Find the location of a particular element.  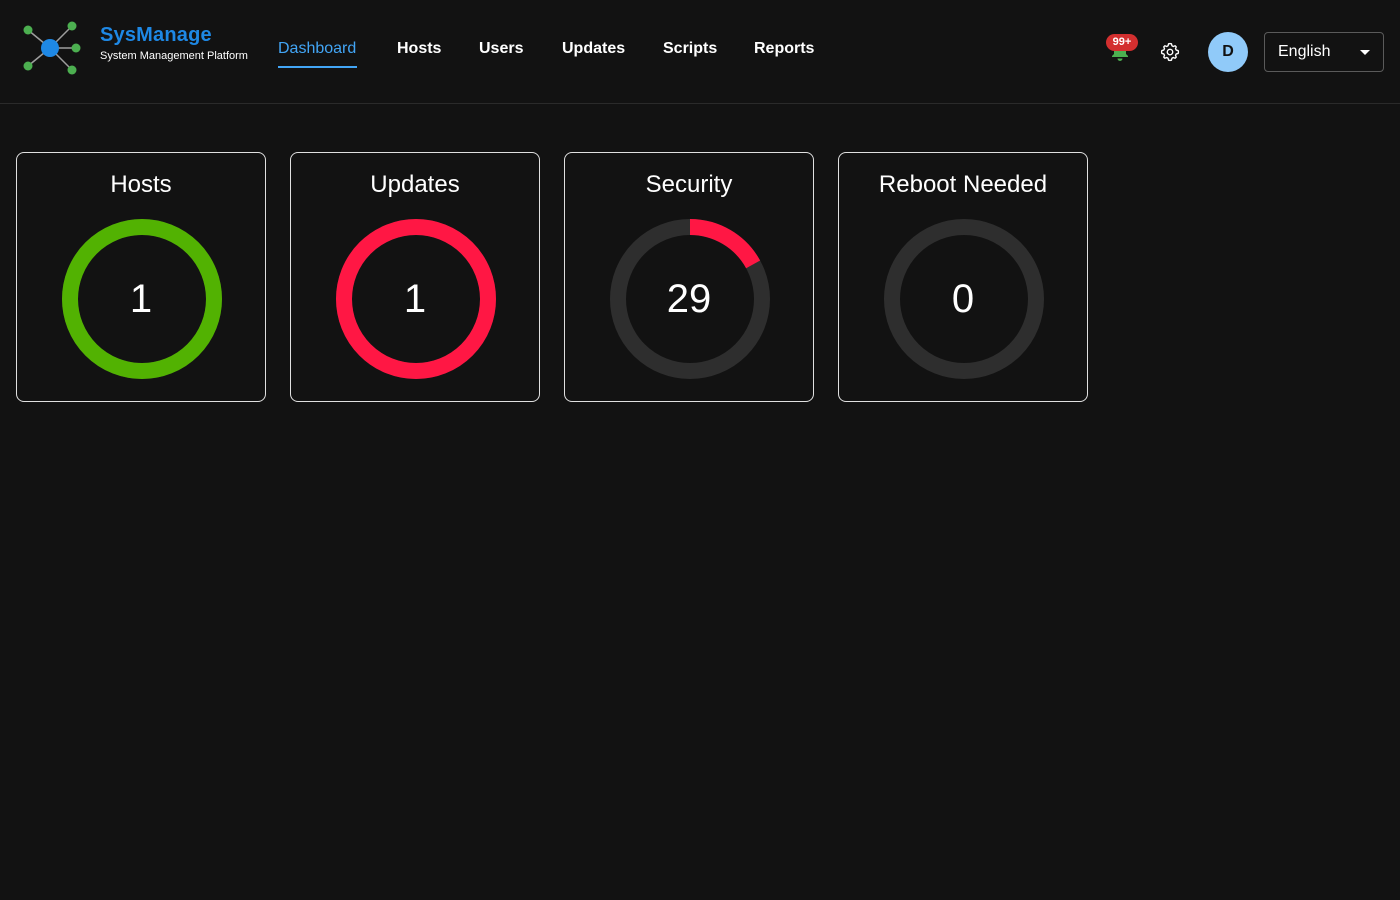

app-logo-icon is located at coordinates (52, 48).